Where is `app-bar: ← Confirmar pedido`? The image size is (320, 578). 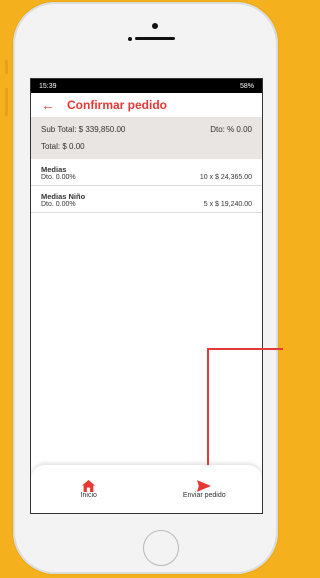 app-bar: ← Confirmar pedido is located at coordinates (146, 105).